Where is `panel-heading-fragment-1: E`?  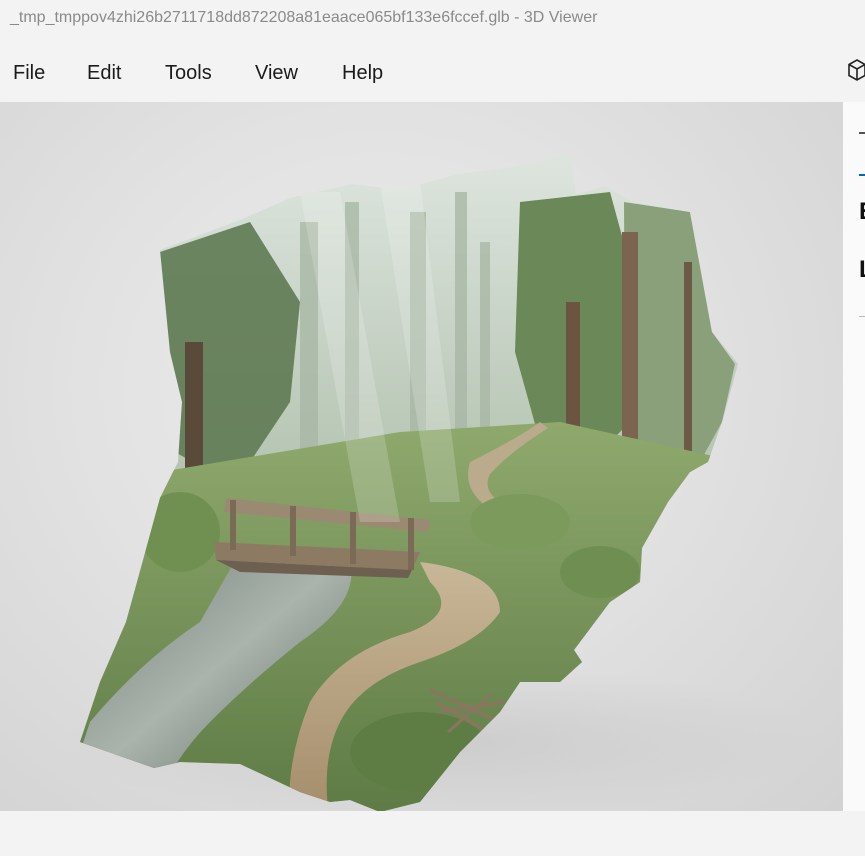 panel-heading-fragment-1: E is located at coordinates (862, 212).